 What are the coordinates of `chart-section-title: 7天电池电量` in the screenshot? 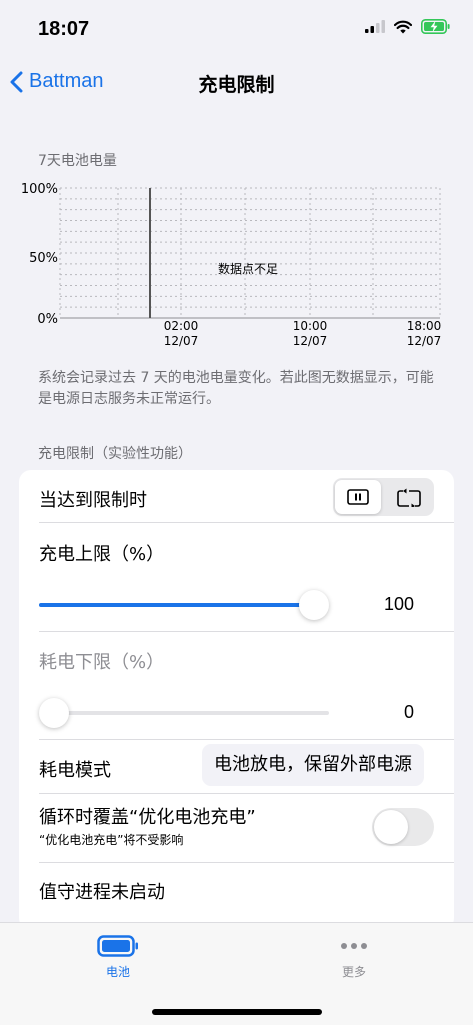 It's located at (77, 161).